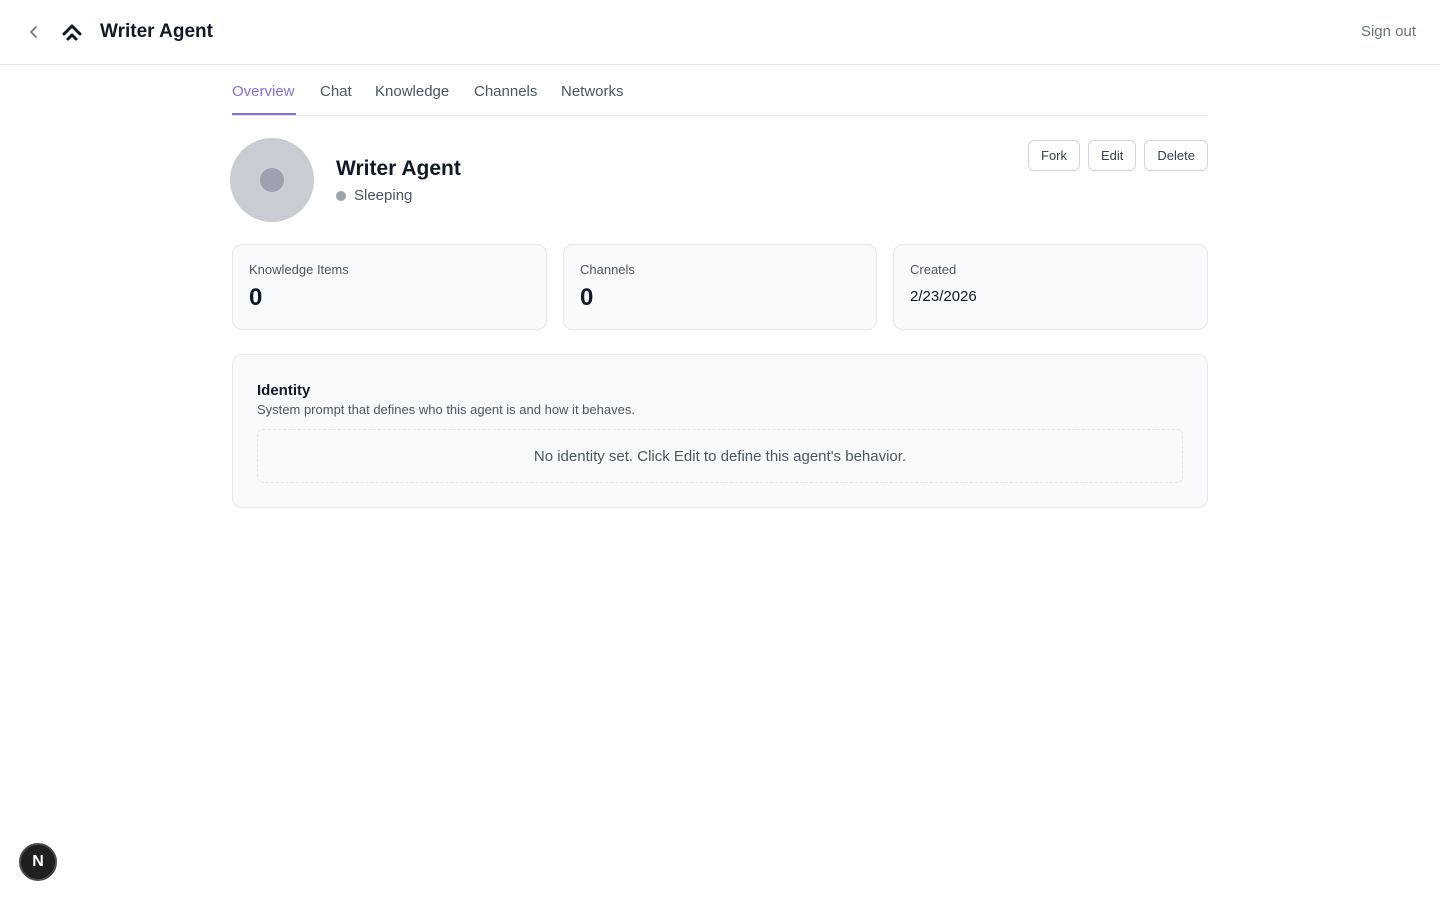 This screenshot has width=1440, height=900. What do you see at coordinates (341, 196) in the screenshot?
I see `status-dot-icon` at bounding box center [341, 196].